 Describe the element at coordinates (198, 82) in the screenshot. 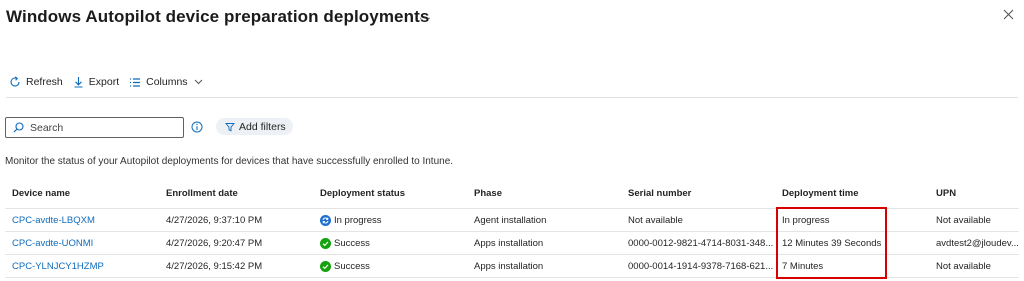

I see `chevron-down-icon` at that location.